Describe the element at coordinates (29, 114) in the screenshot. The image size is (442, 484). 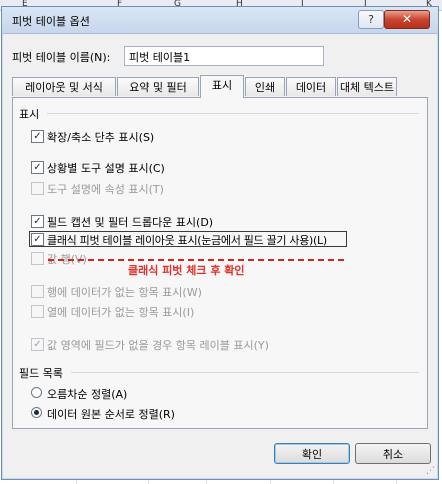
I see `display-section-title: 표시` at that location.